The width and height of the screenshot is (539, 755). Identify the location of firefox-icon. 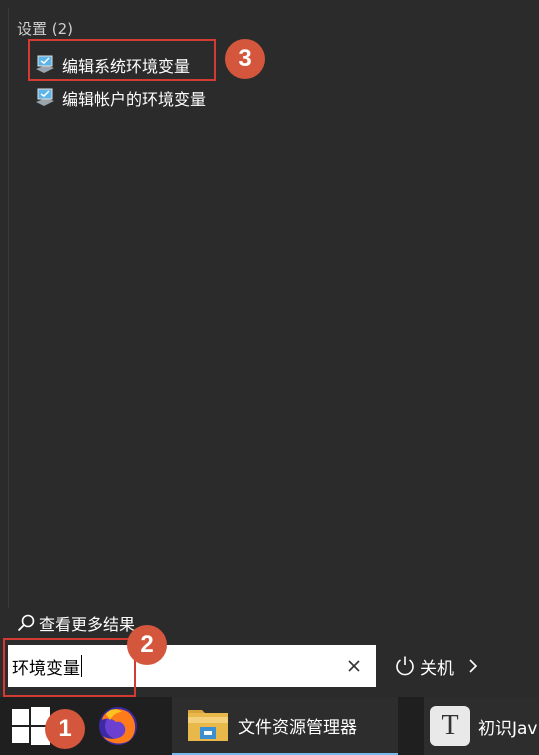
(118, 726).